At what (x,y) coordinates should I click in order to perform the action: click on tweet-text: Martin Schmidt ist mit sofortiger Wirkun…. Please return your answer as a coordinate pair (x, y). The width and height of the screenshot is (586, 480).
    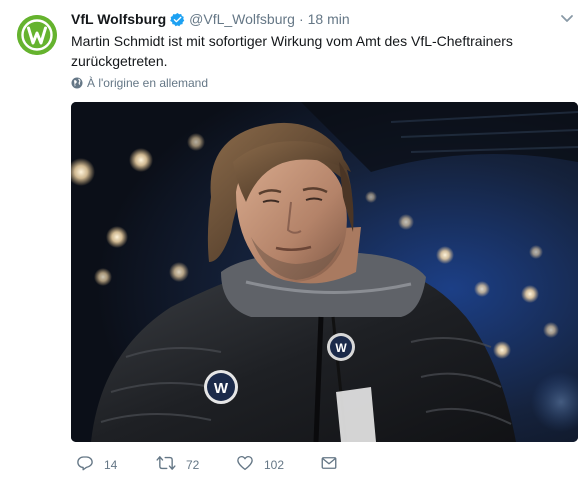
    Looking at the image, I should click on (292, 51).